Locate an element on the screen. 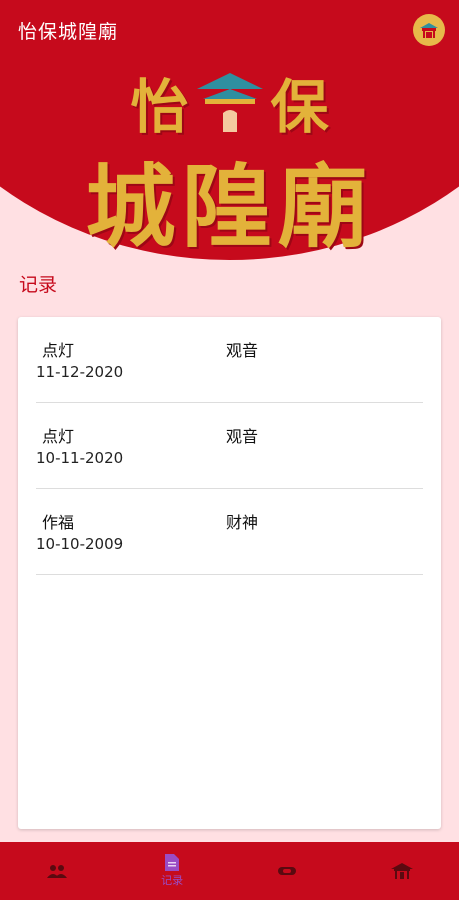 The width and height of the screenshot is (459, 900). record-item: 作福 财神 10-10-2009 is located at coordinates (229, 532).